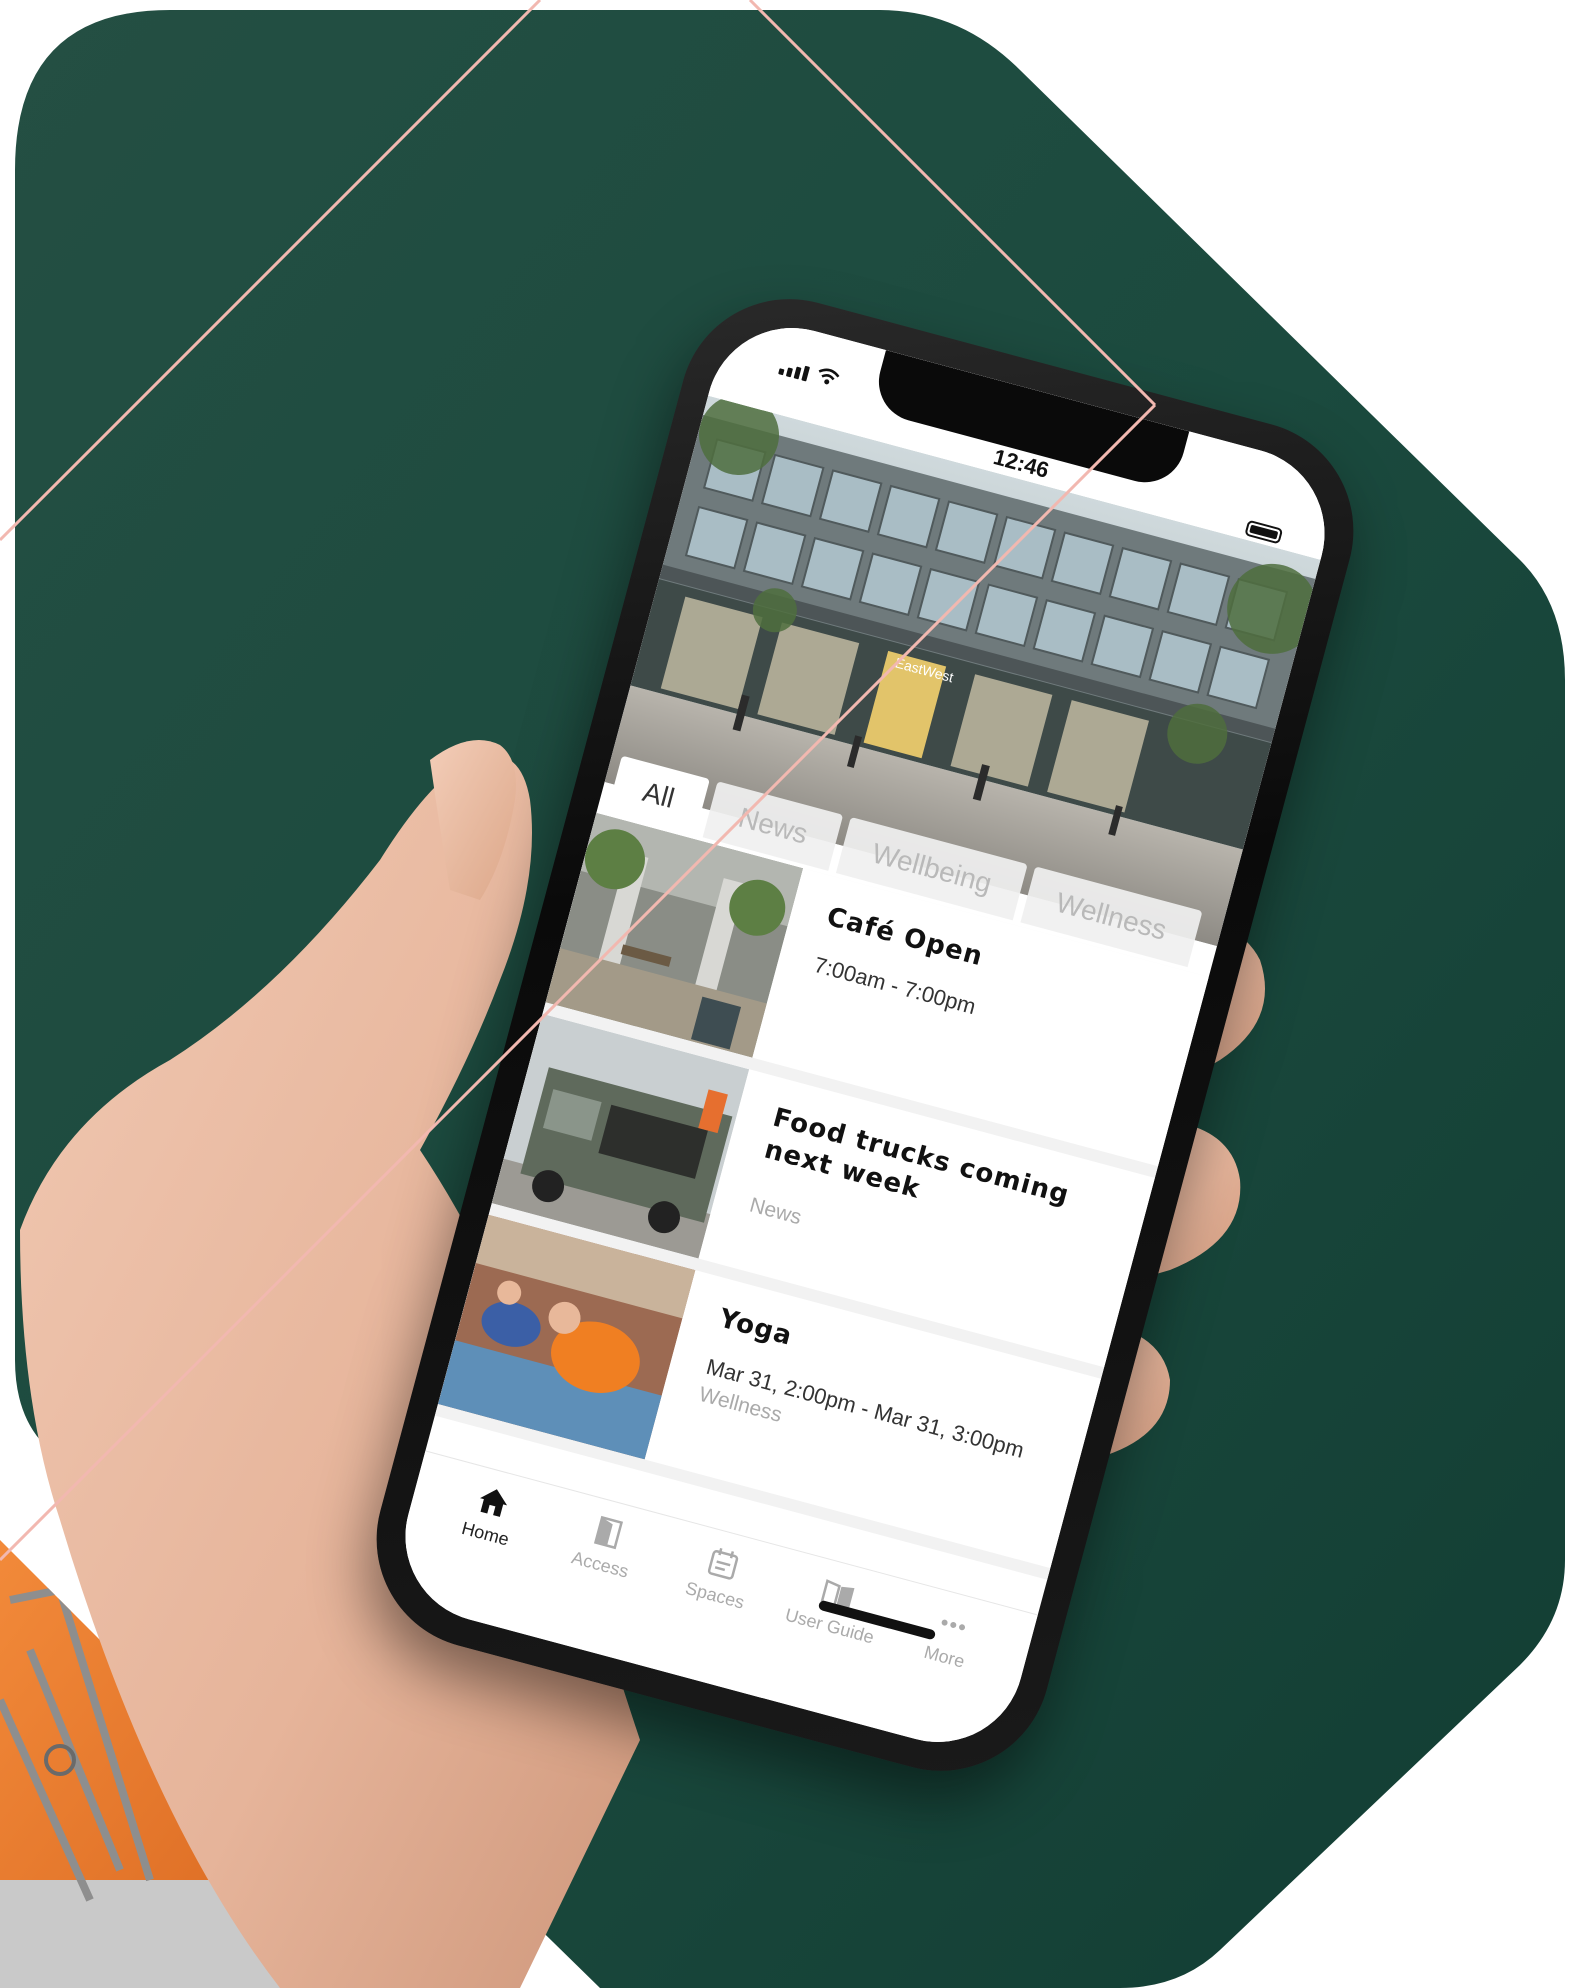  What do you see at coordinates (485, 1533) in the screenshot?
I see `tab-home-label: Home` at bounding box center [485, 1533].